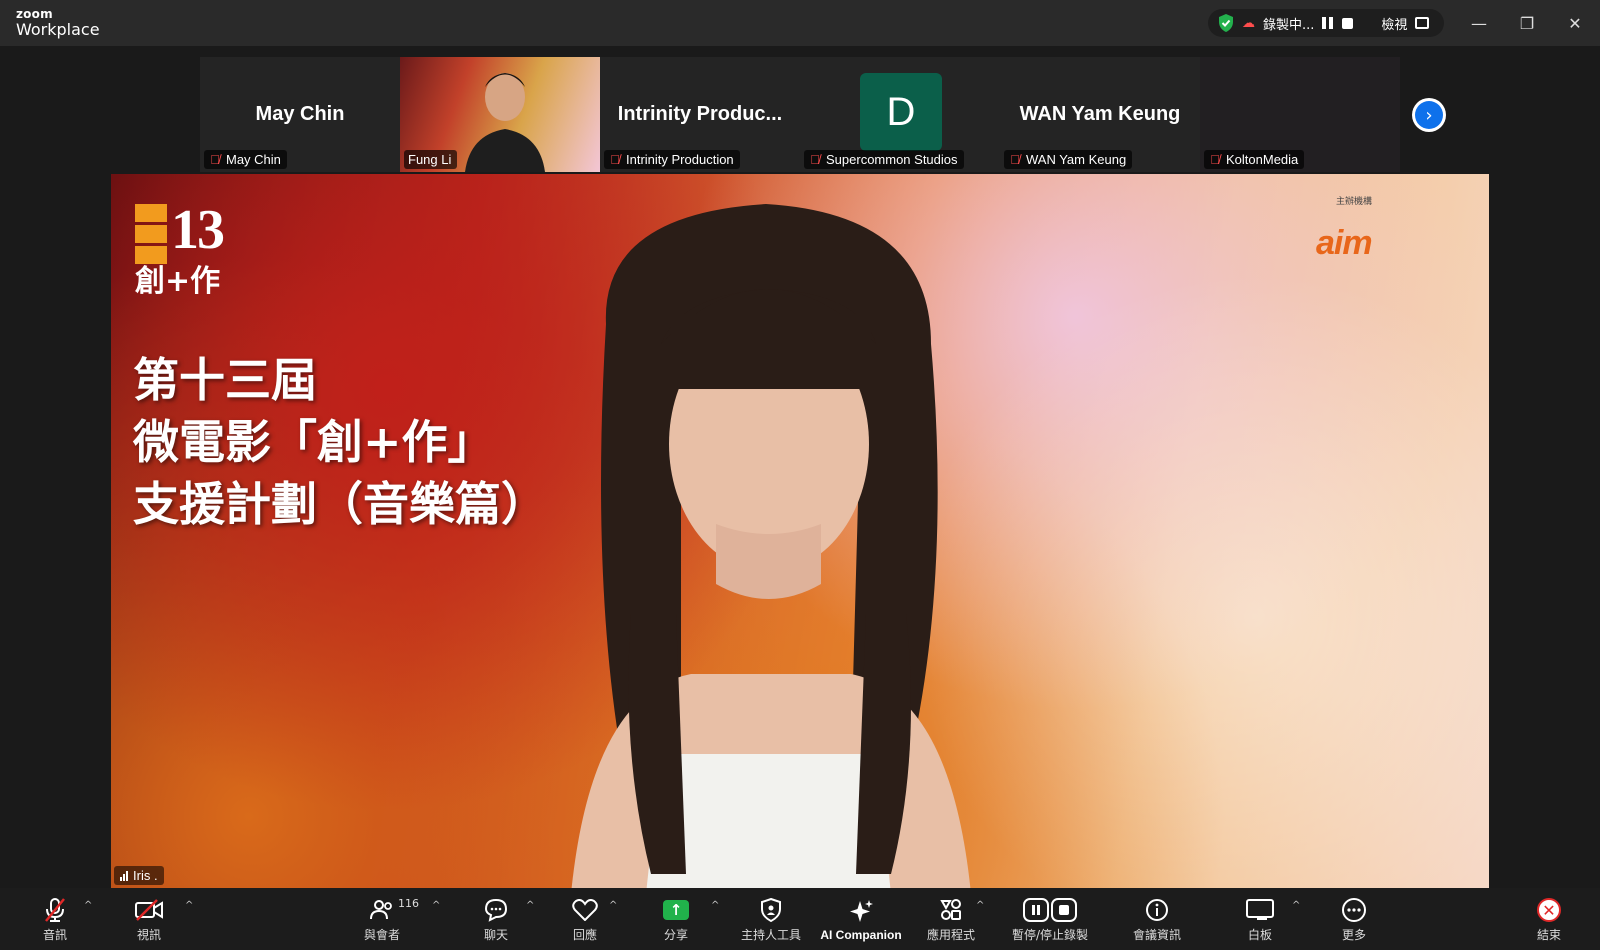 The image size is (1600, 950). I want to click on participant-video, so click(505, 122).